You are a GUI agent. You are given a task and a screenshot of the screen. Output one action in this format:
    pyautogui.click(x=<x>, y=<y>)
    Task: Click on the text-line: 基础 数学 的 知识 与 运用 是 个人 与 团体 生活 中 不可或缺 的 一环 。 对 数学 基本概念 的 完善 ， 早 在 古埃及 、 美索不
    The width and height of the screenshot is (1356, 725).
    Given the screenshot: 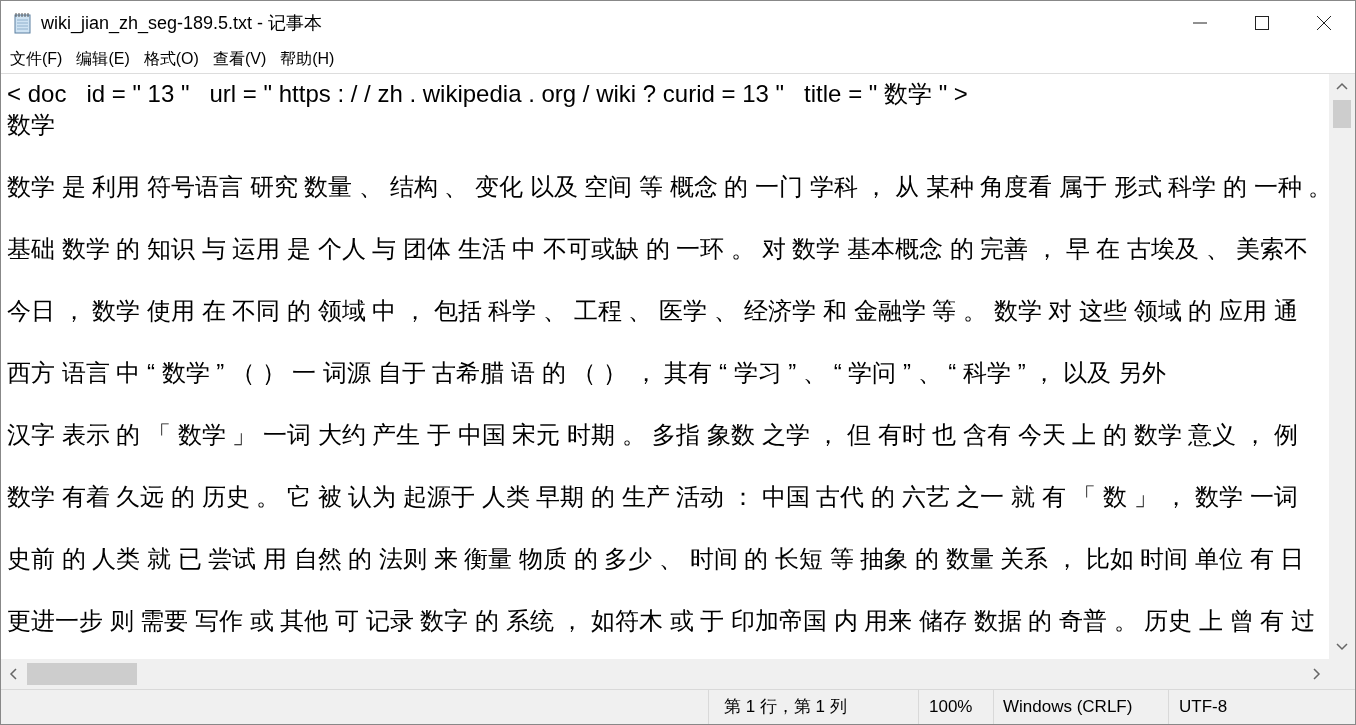 What is the action you would take?
    pyautogui.click(x=658, y=249)
    